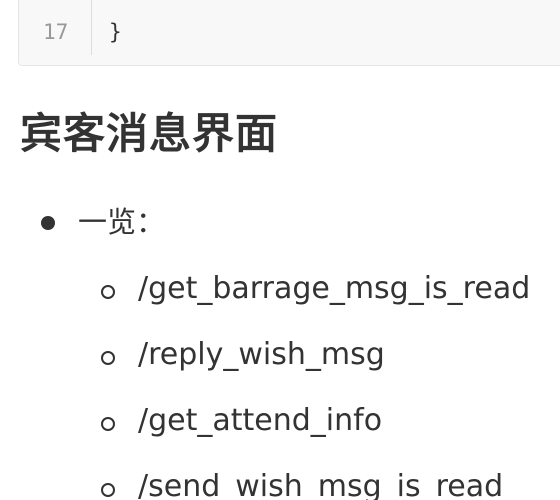 This screenshot has height=500, width=560. I want to click on nested-list-item: /get_attend_info, so click(280, 427).